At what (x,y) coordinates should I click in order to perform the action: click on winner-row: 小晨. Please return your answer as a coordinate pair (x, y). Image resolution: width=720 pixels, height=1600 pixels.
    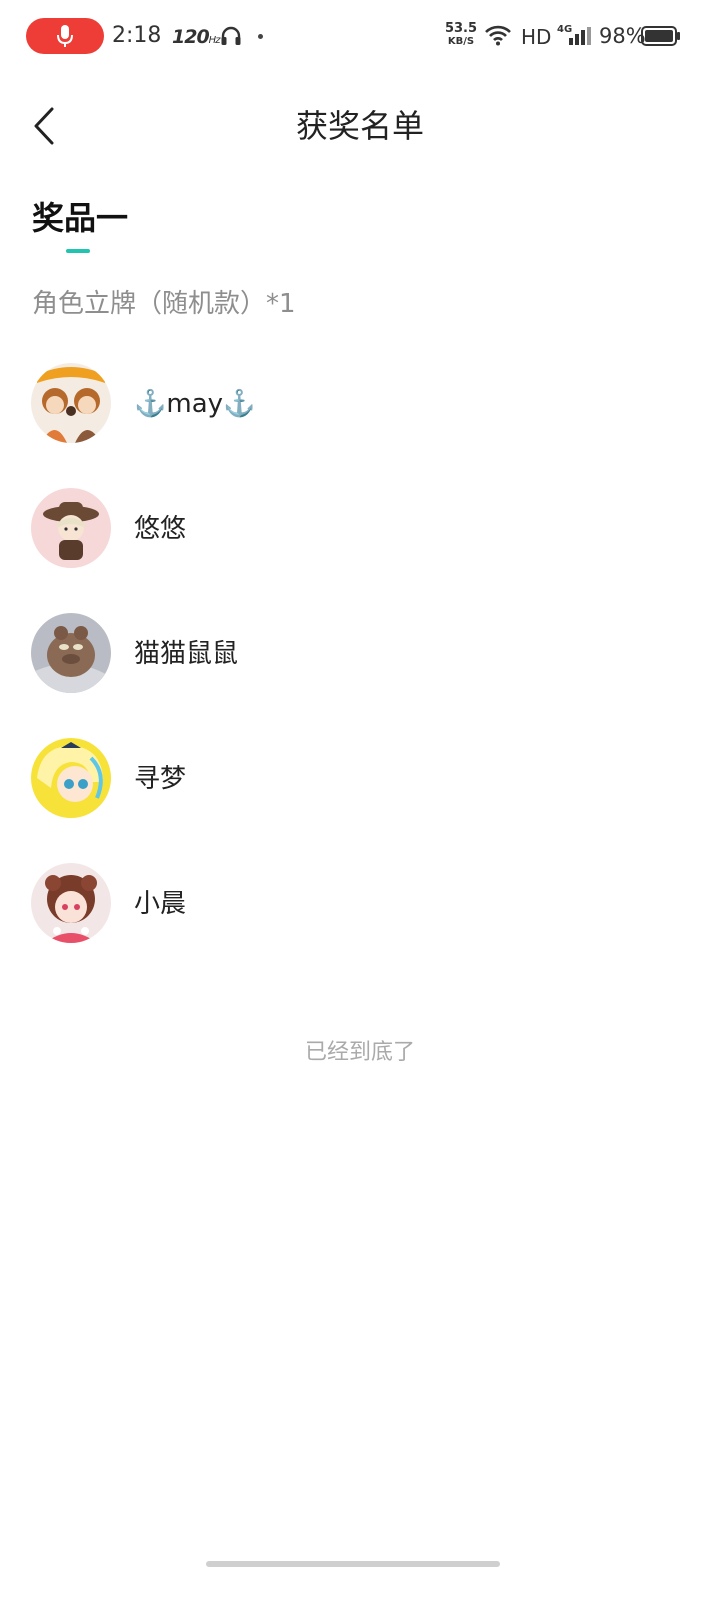
    Looking at the image, I should click on (360, 904).